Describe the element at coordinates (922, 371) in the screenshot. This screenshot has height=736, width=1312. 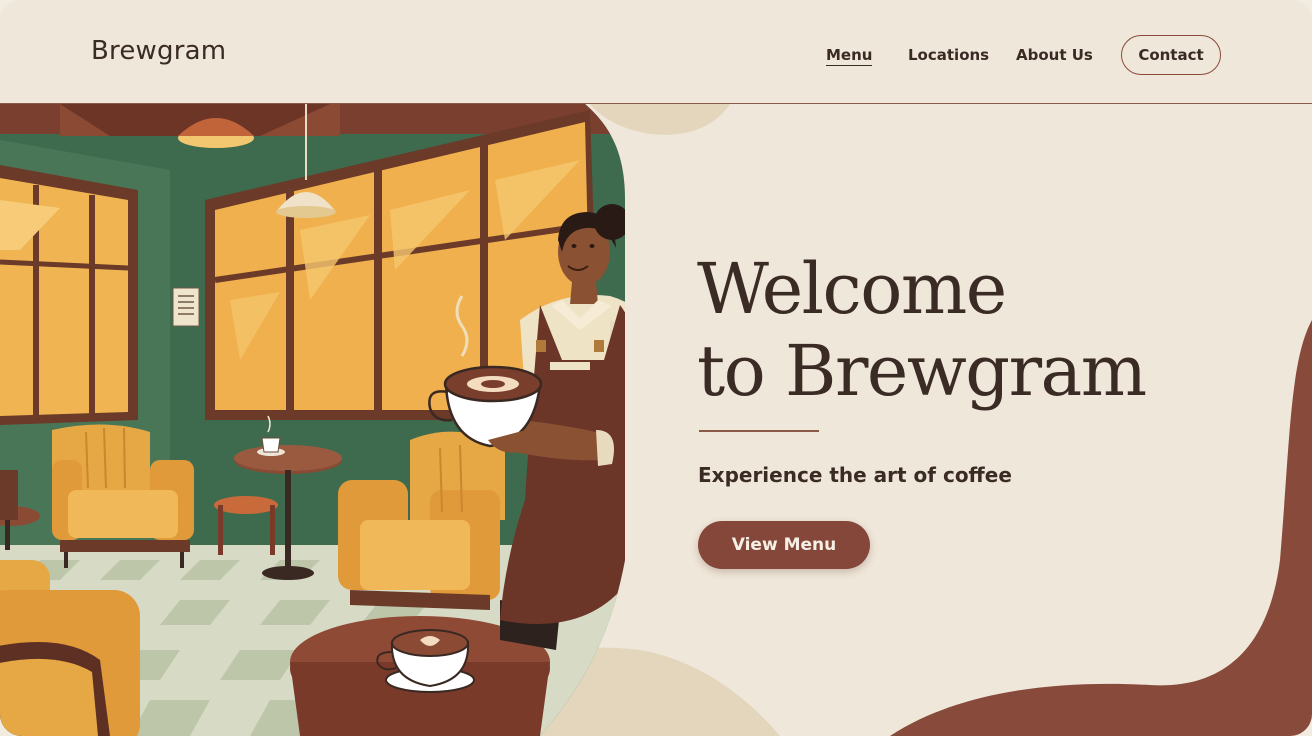
I see `hero-title-line-2: to Brewgram` at that location.